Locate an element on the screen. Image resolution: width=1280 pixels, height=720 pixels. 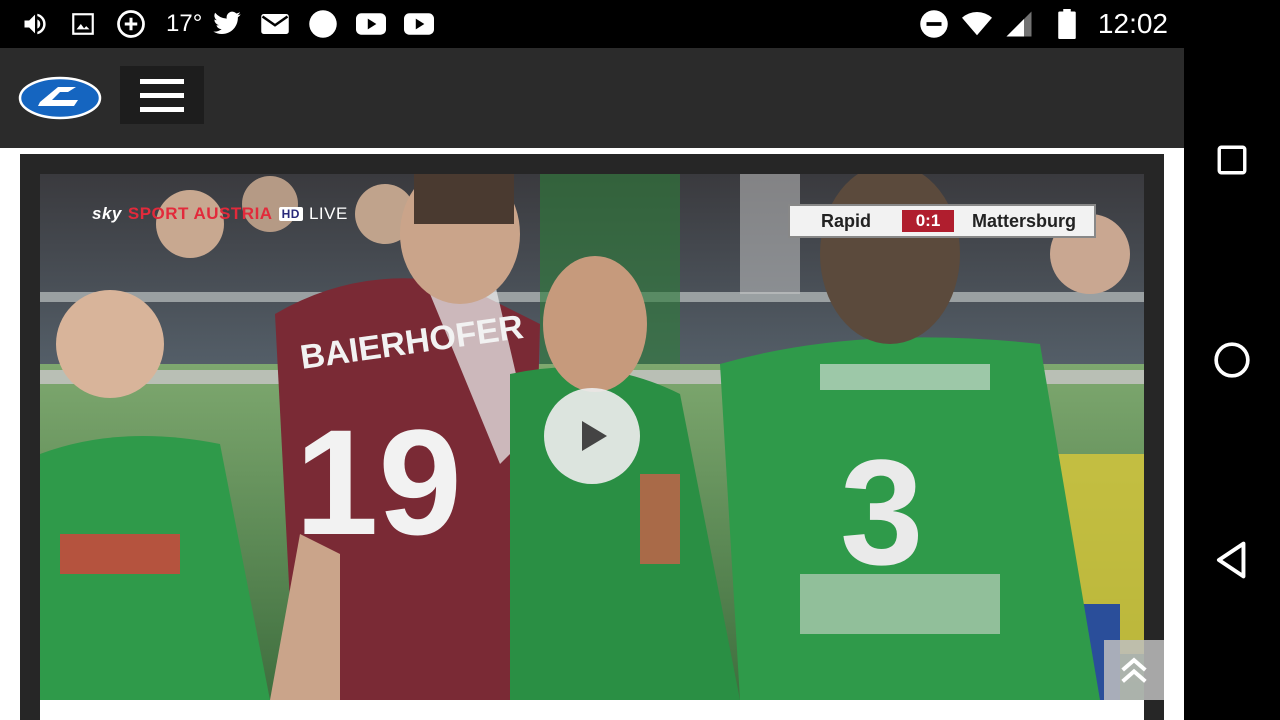
recents-button is located at coordinates (1232, 160).